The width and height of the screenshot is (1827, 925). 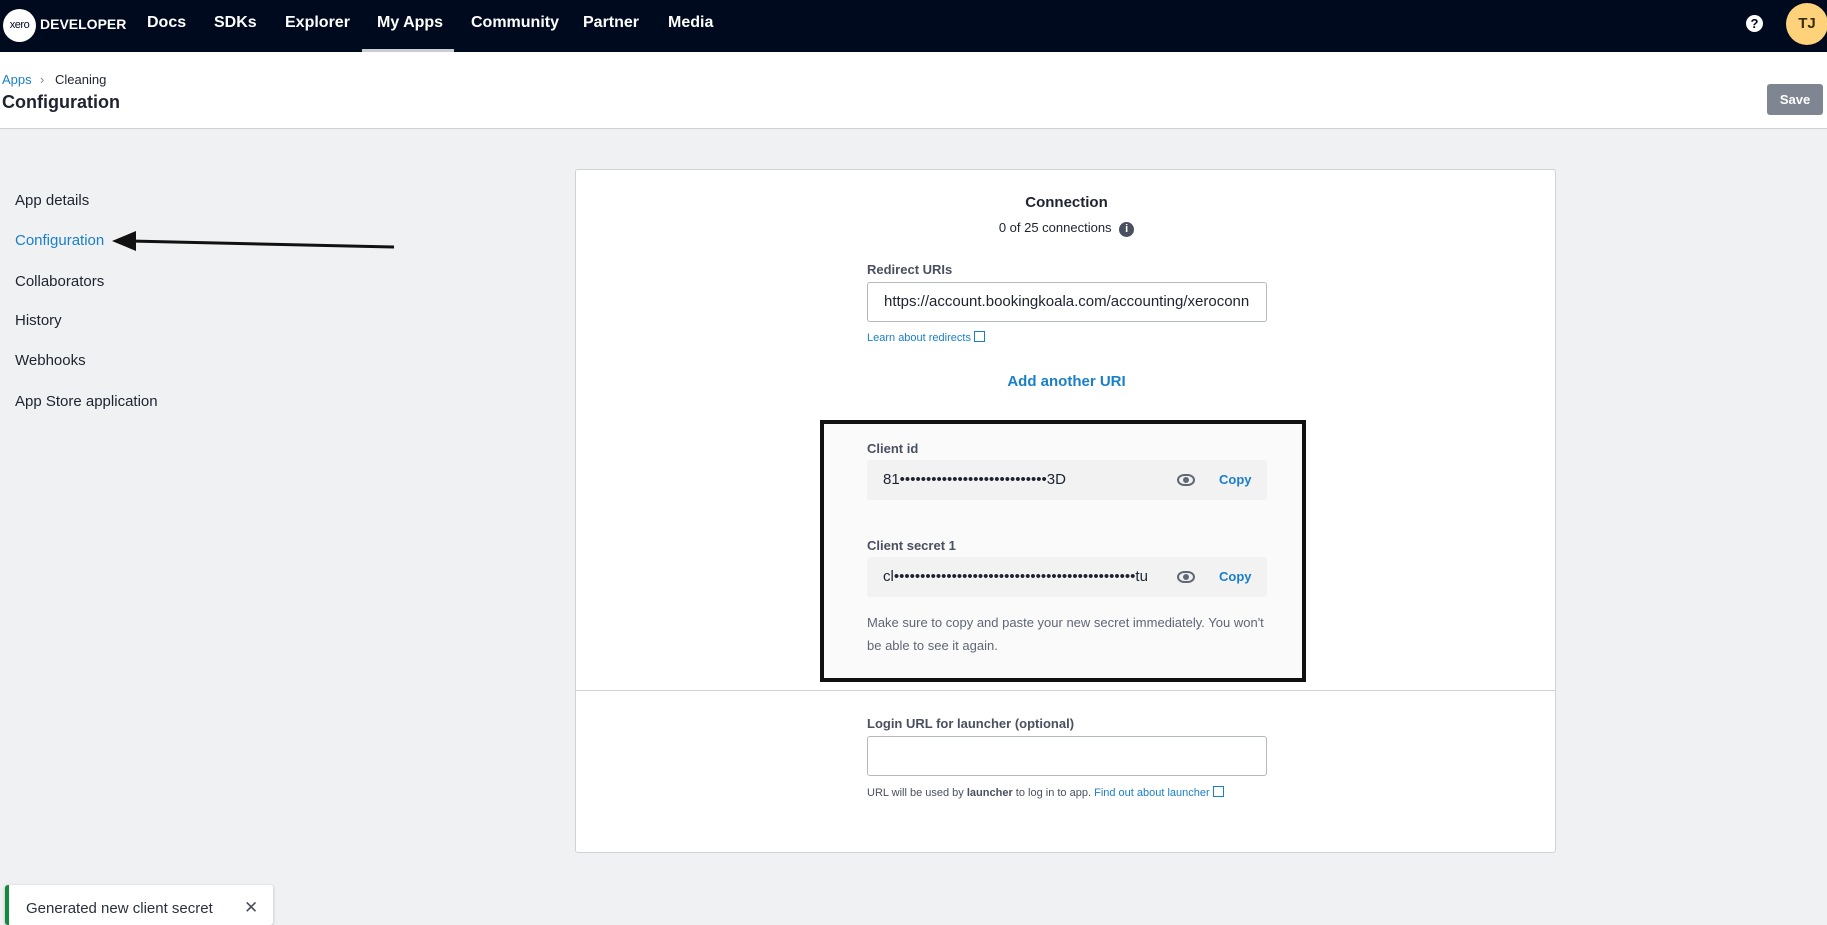 I want to click on nav-community: Community, so click(x=515, y=23).